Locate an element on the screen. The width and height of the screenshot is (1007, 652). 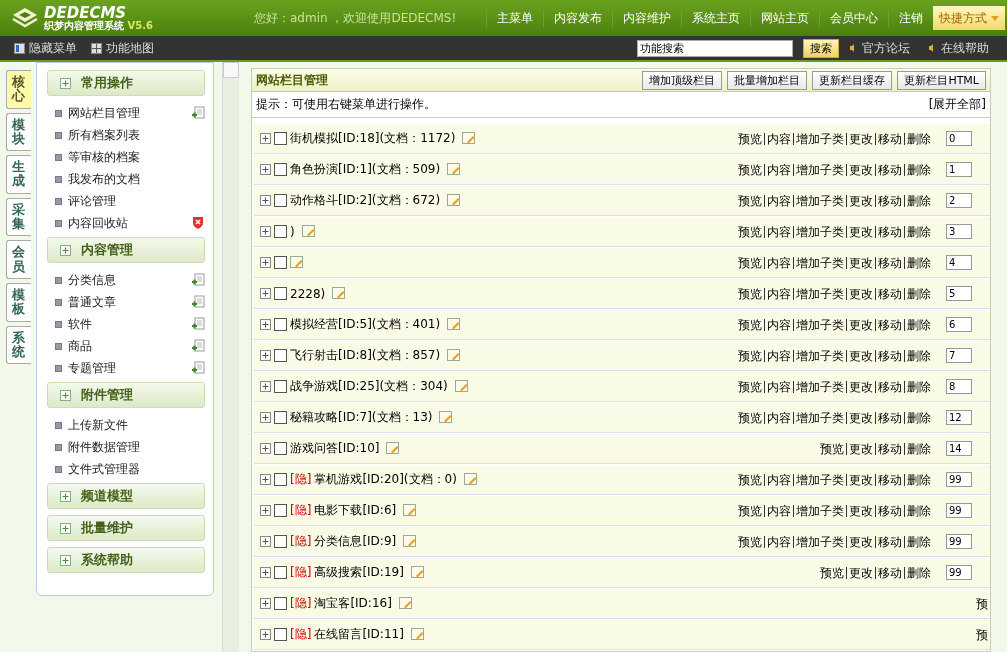
order-field: 4 is located at coordinates (959, 262).